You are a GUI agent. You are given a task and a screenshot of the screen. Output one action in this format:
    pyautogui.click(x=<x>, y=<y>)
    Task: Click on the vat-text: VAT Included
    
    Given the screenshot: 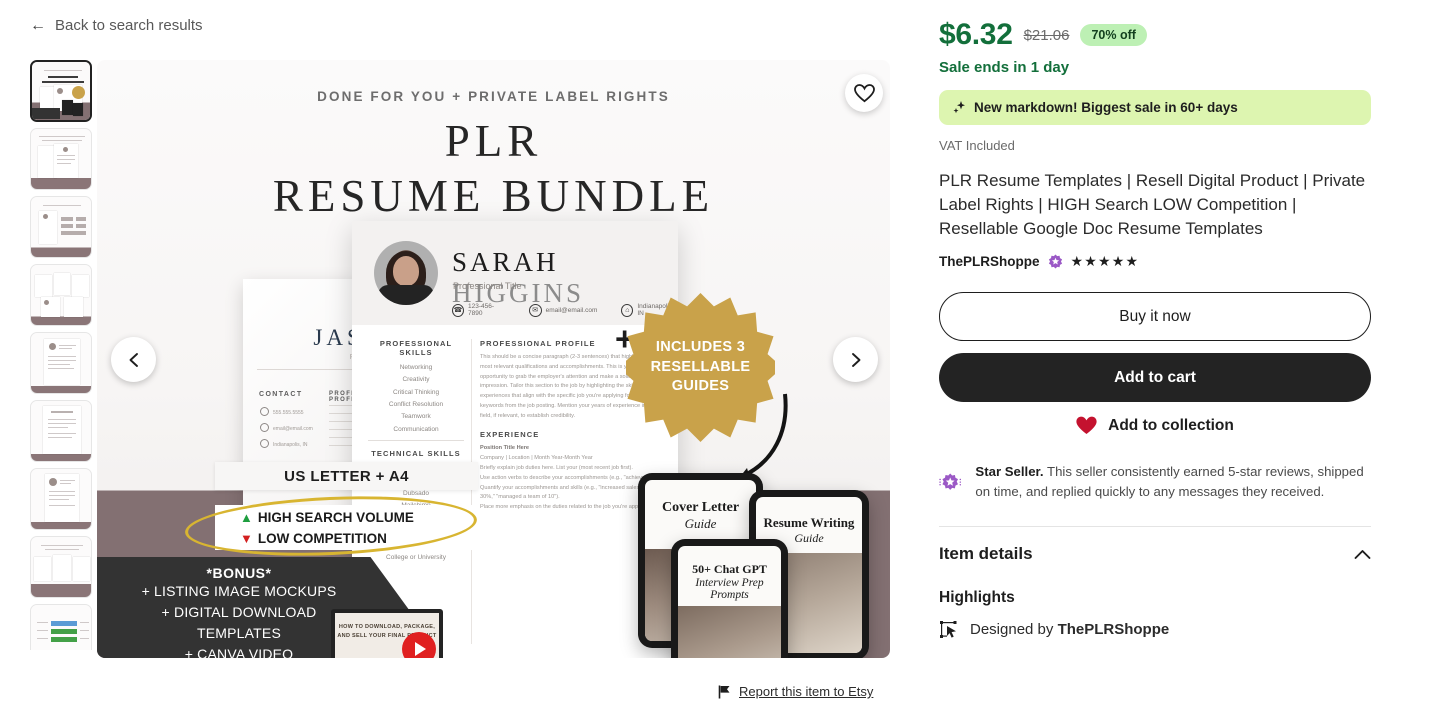 What is the action you would take?
    pyautogui.click(x=977, y=145)
    